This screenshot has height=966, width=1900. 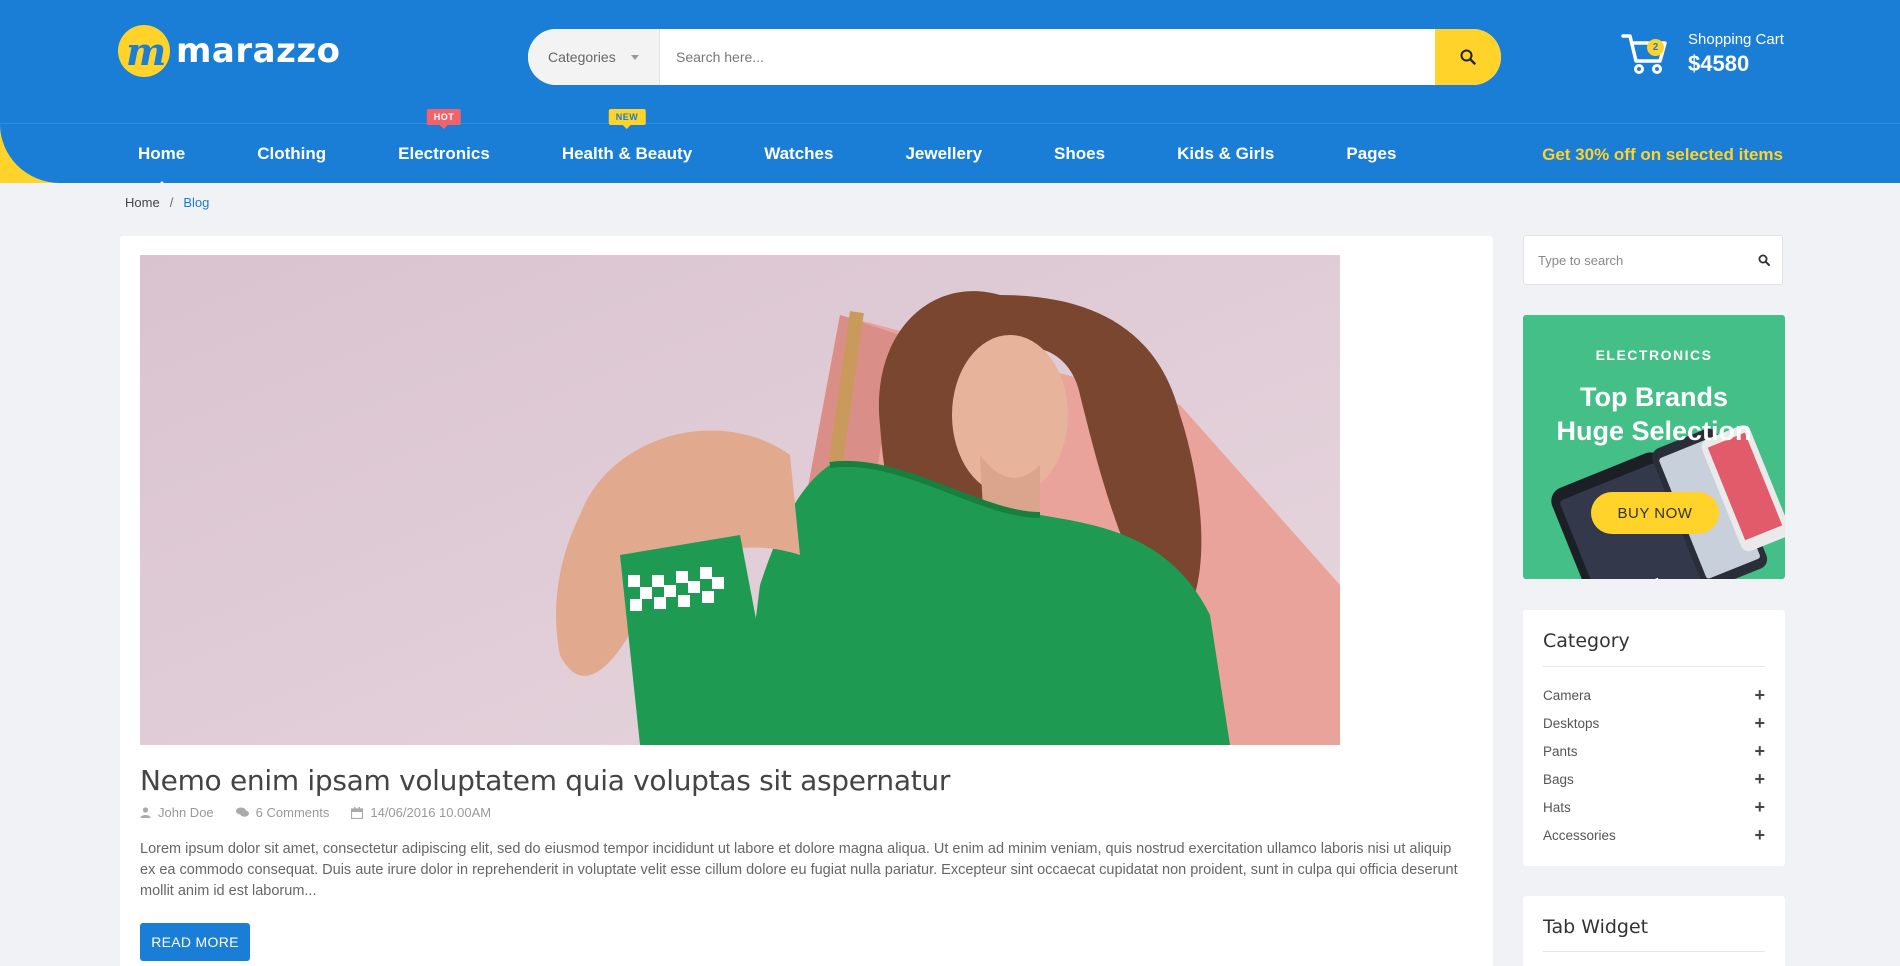 I want to click on post-author: John Doe, so click(x=177, y=812).